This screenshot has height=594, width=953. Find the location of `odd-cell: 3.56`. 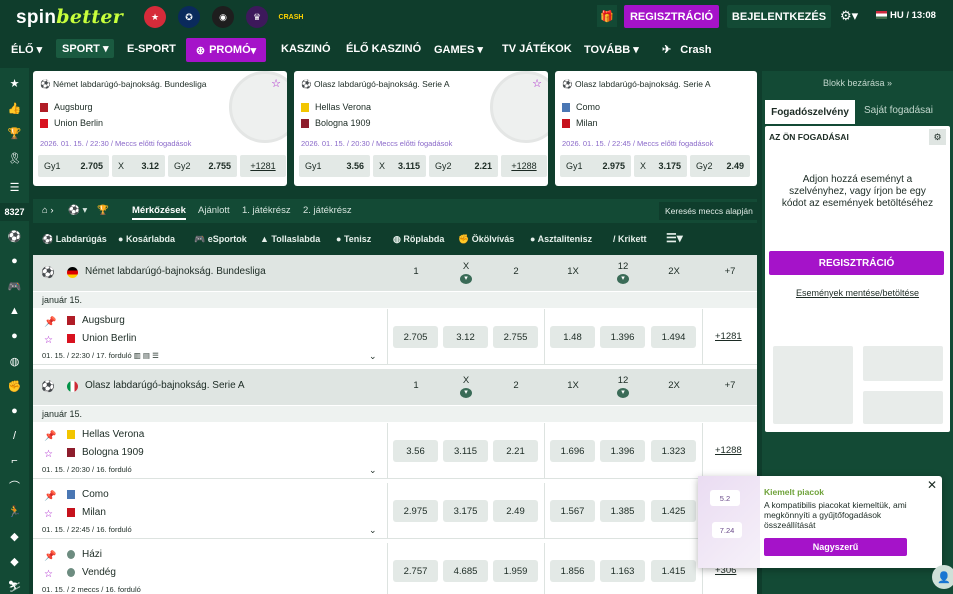

odd-cell: 3.56 is located at coordinates (415, 451).